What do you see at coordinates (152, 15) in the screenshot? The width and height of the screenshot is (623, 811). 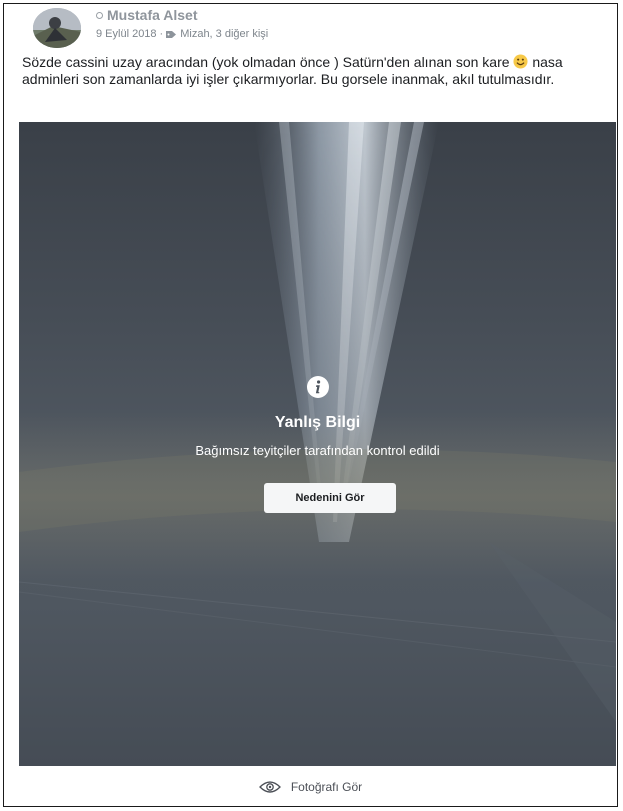 I see `author-name-text: Mustafa Alset` at bounding box center [152, 15].